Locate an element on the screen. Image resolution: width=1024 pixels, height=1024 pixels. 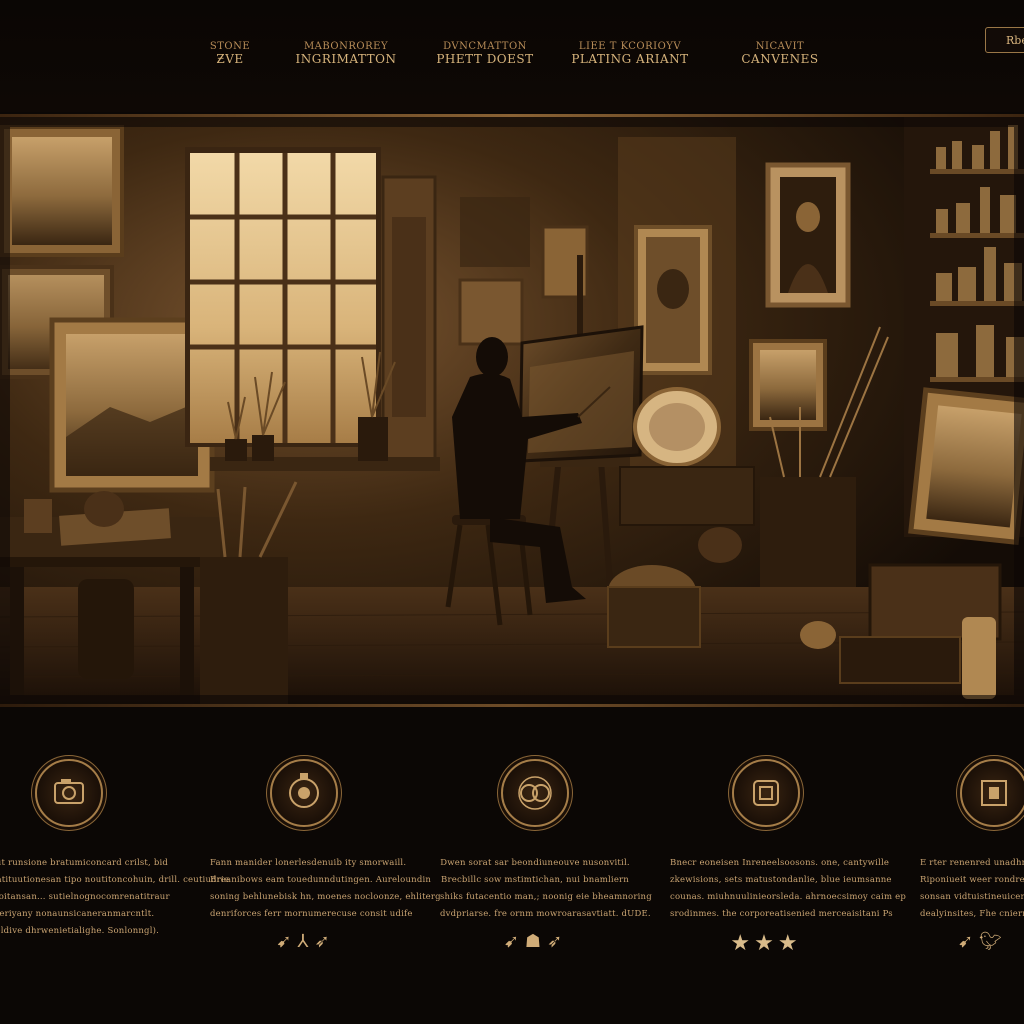
feature-line: seldive dhrwenietialighe. Sonlonngl). is located at coordinates (80, 931).